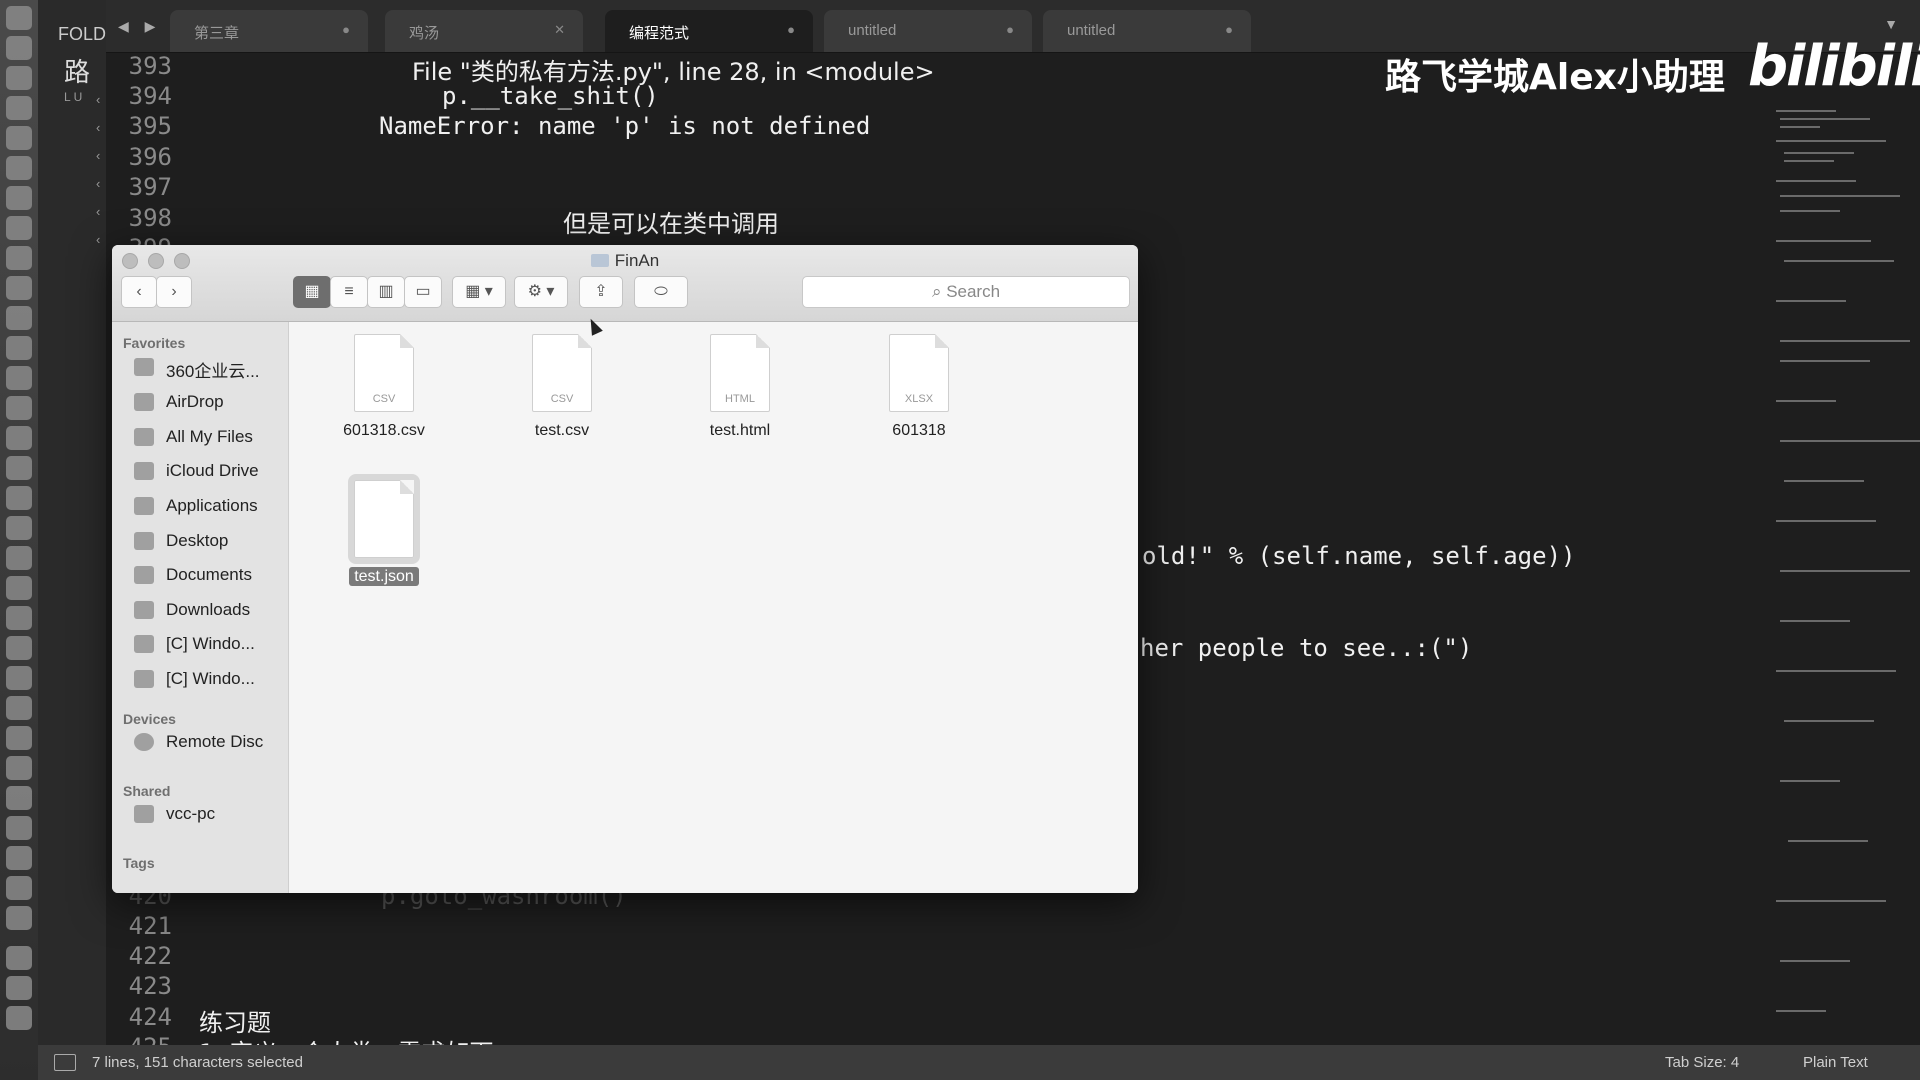  I want to click on finder-toolbar: FinAn ‹ › ▦ ≡ ▥ ▭ ▦ ▾ ⚙ ▾ ⇪ ⬭ ⌕ Search, so click(625, 283).